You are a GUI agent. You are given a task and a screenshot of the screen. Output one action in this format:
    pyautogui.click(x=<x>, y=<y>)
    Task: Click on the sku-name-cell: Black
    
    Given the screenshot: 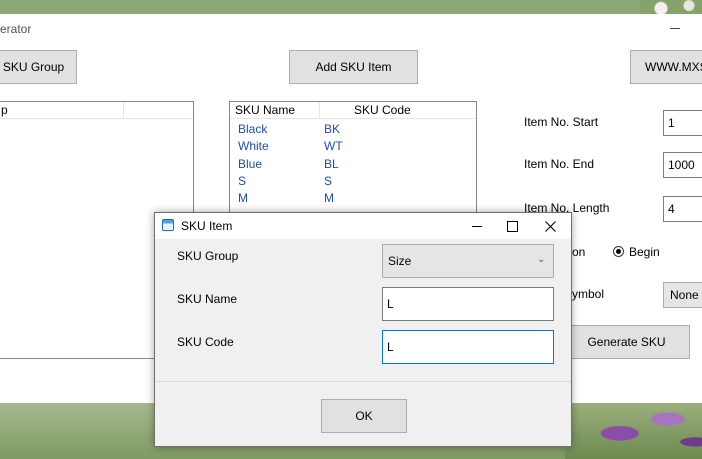 What is the action you would take?
    pyautogui.click(x=253, y=129)
    